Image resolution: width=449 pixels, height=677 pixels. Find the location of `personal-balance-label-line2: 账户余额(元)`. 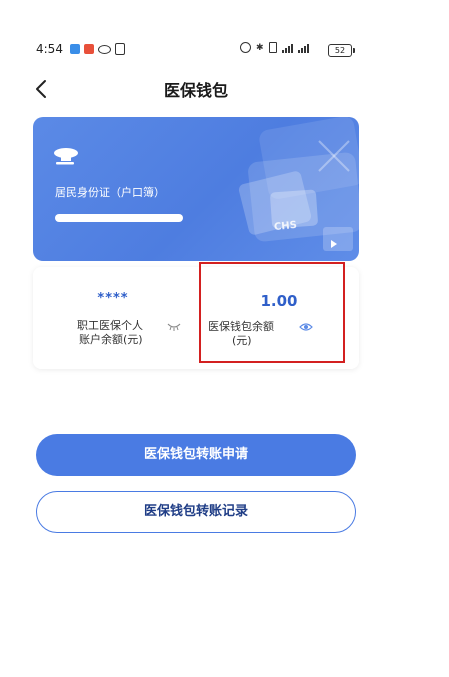

personal-balance-label-line2: 账户余额(元) is located at coordinates (111, 339).